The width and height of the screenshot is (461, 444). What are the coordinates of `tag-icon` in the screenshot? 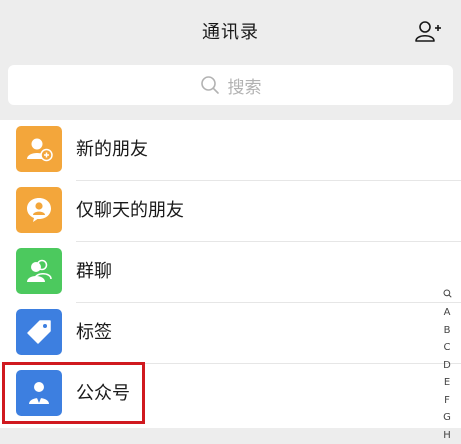 It's located at (39, 332).